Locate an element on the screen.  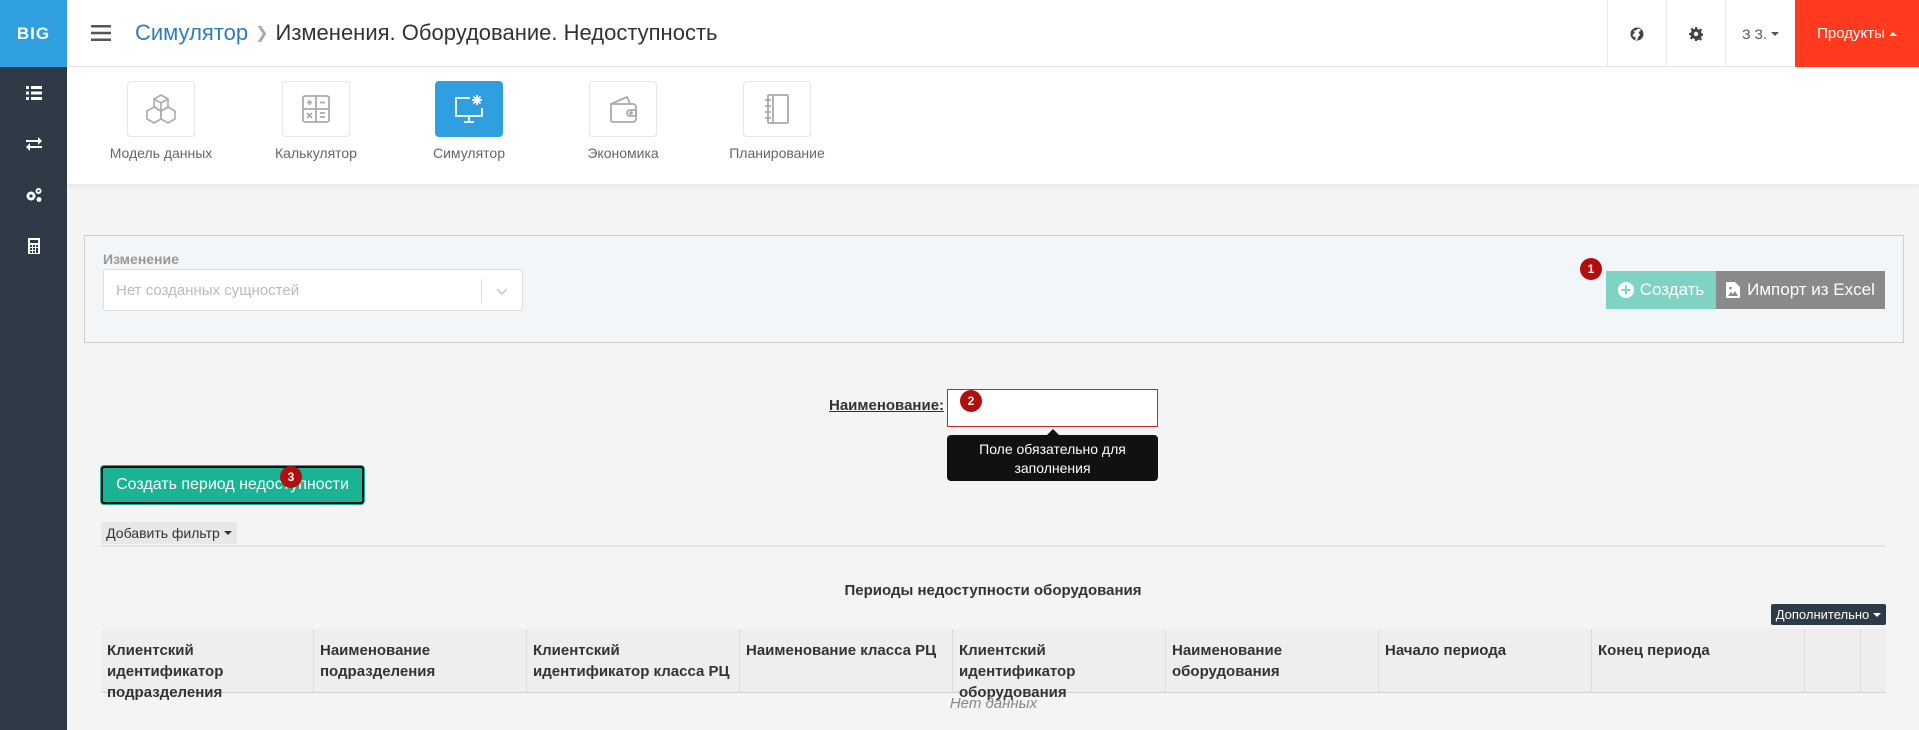
tooltip-line-2: заполнения is located at coordinates (1052, 468).